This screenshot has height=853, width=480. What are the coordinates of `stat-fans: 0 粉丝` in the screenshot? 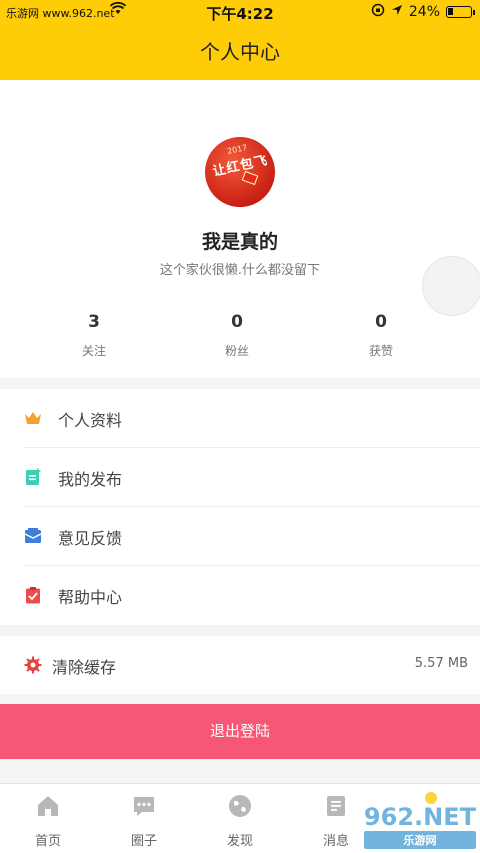 It's located at (237, 335).